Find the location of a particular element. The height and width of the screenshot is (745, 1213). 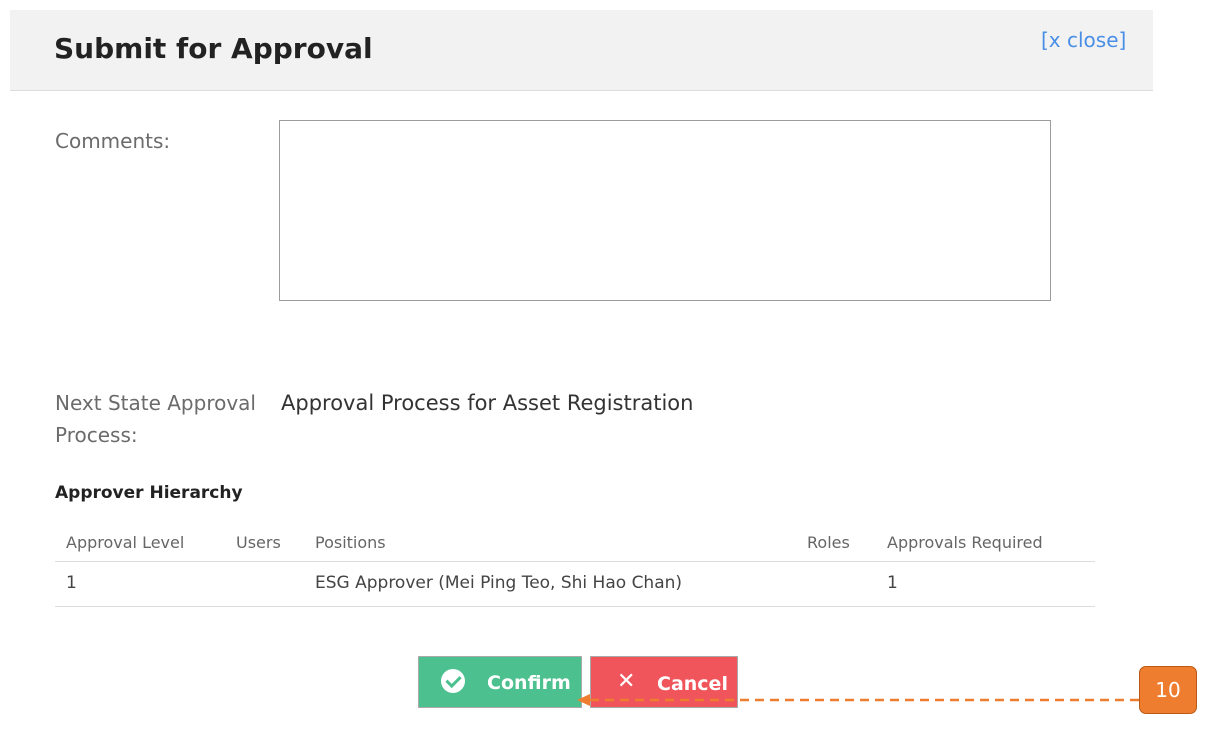

callout-badge: 10 is located at coordinates (1168, 690).